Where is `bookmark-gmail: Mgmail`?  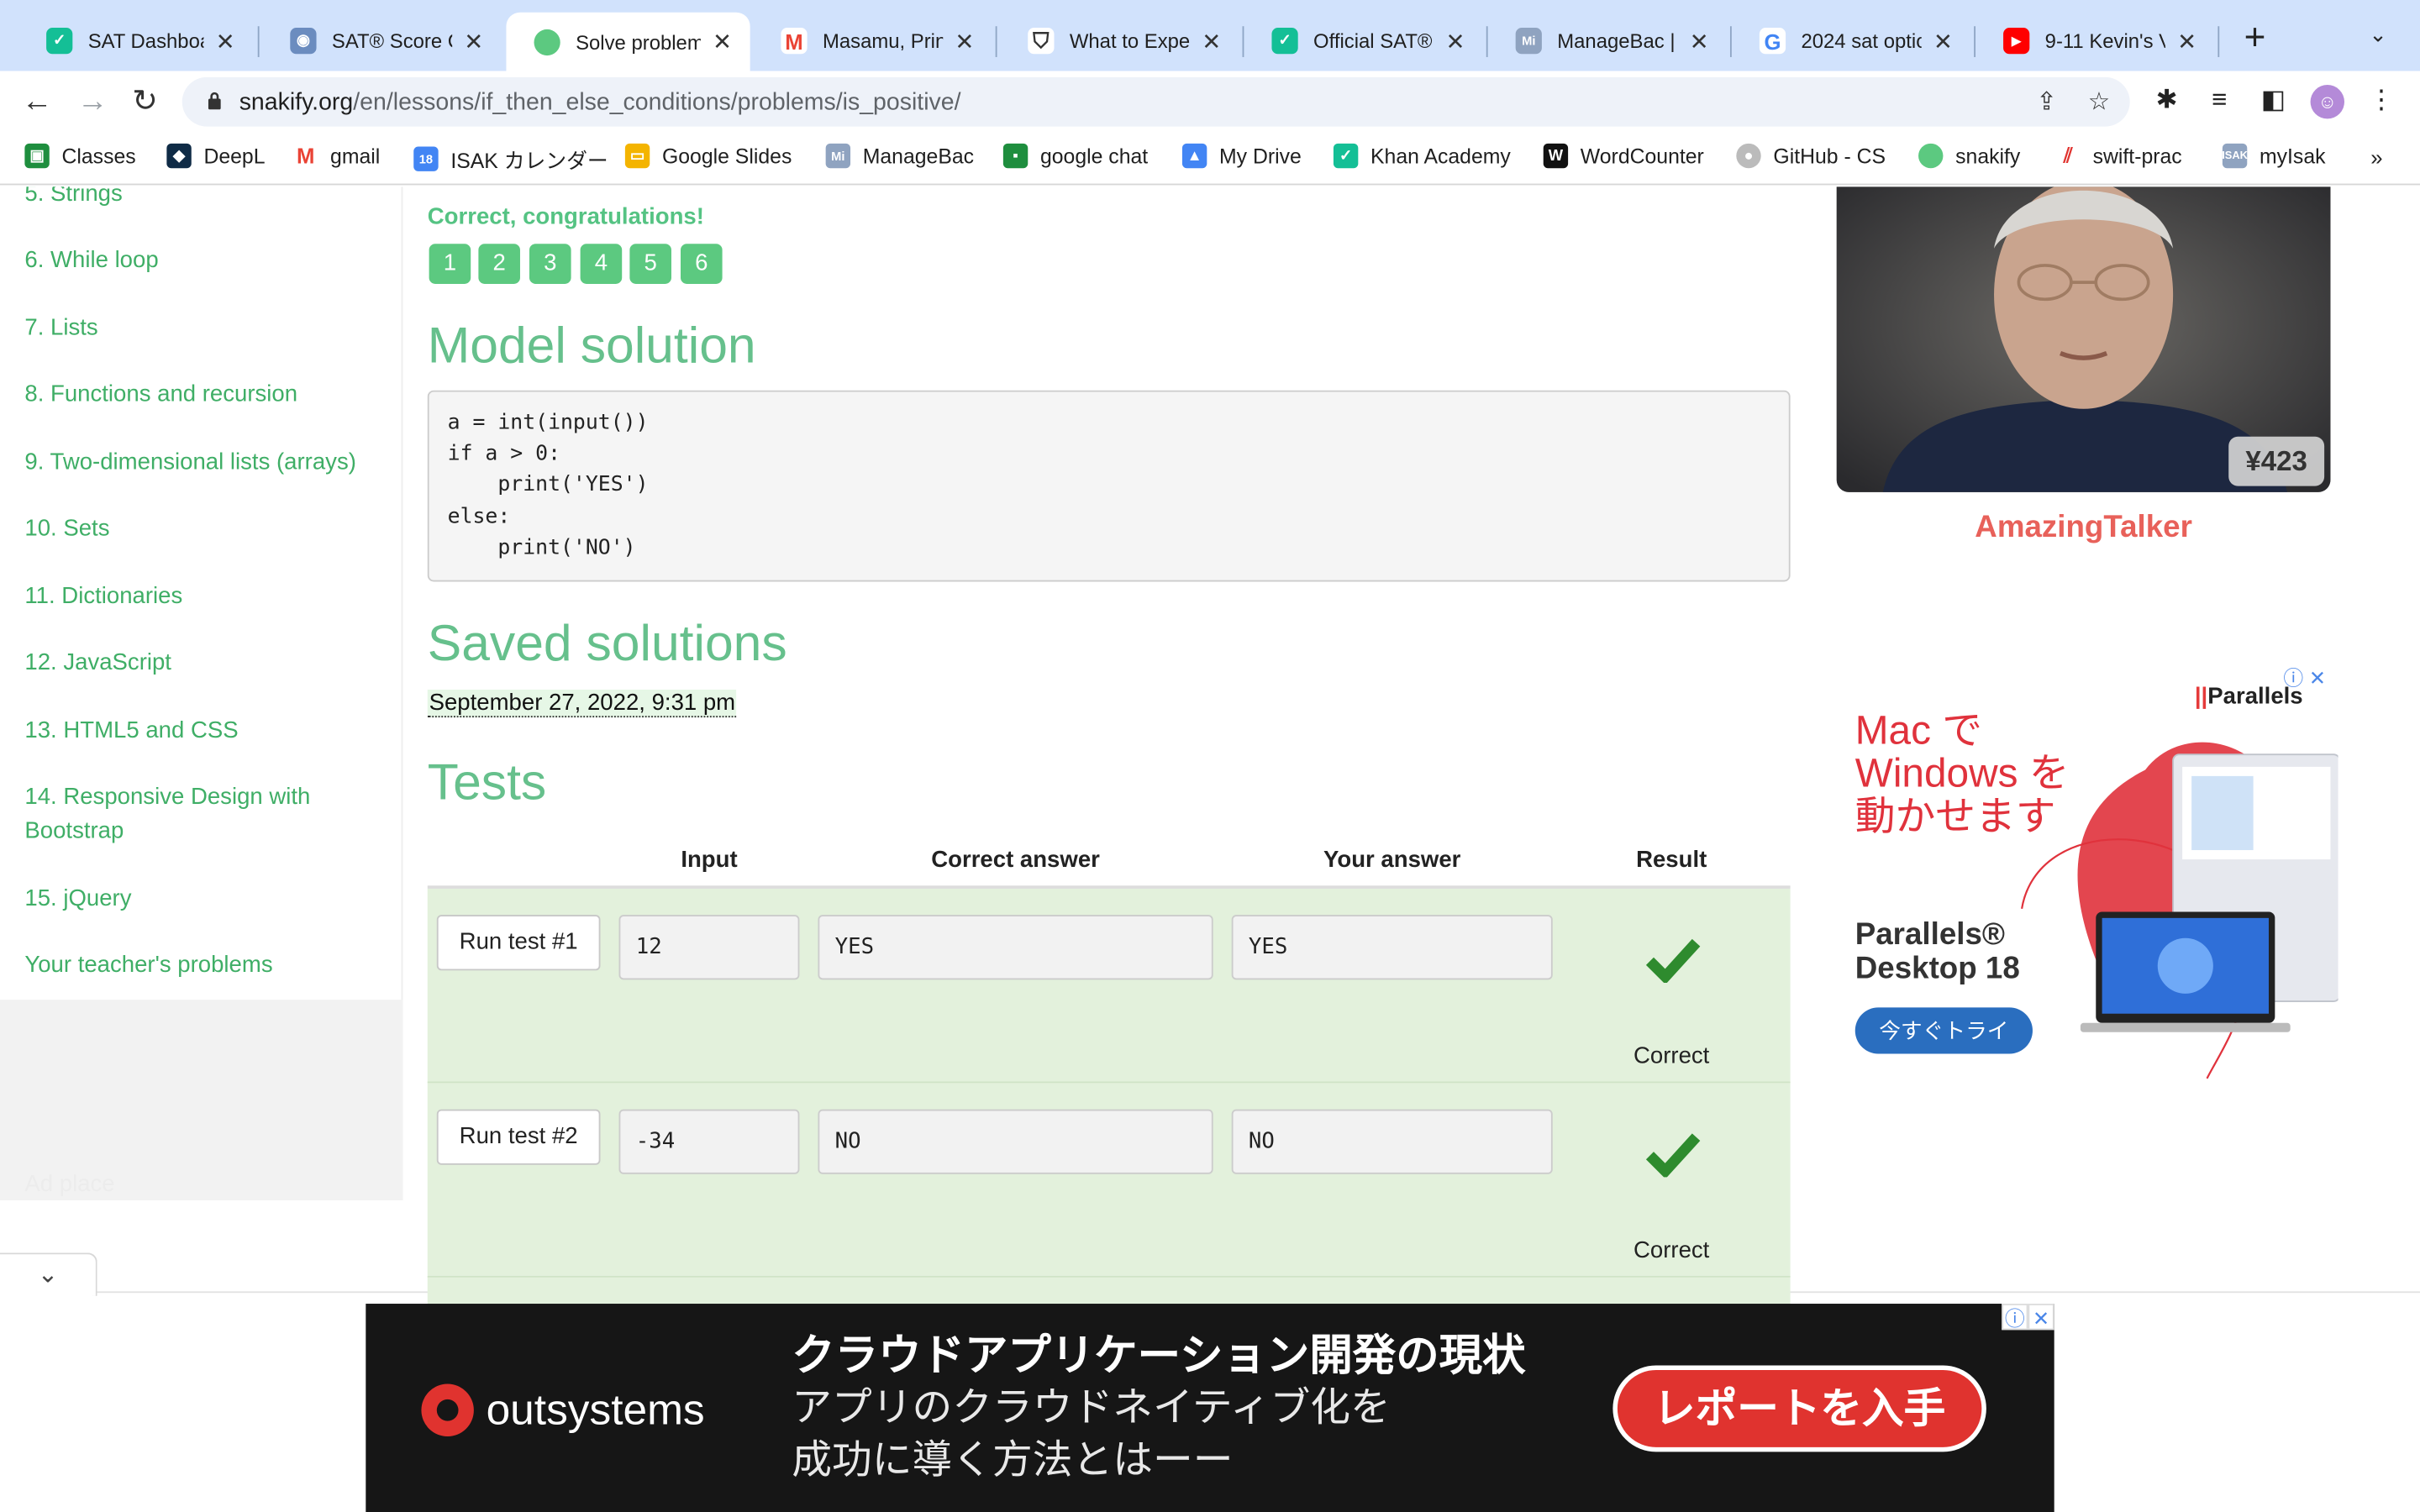
bookmark-gmail: Mgmail is located at coordinates (337, 156).